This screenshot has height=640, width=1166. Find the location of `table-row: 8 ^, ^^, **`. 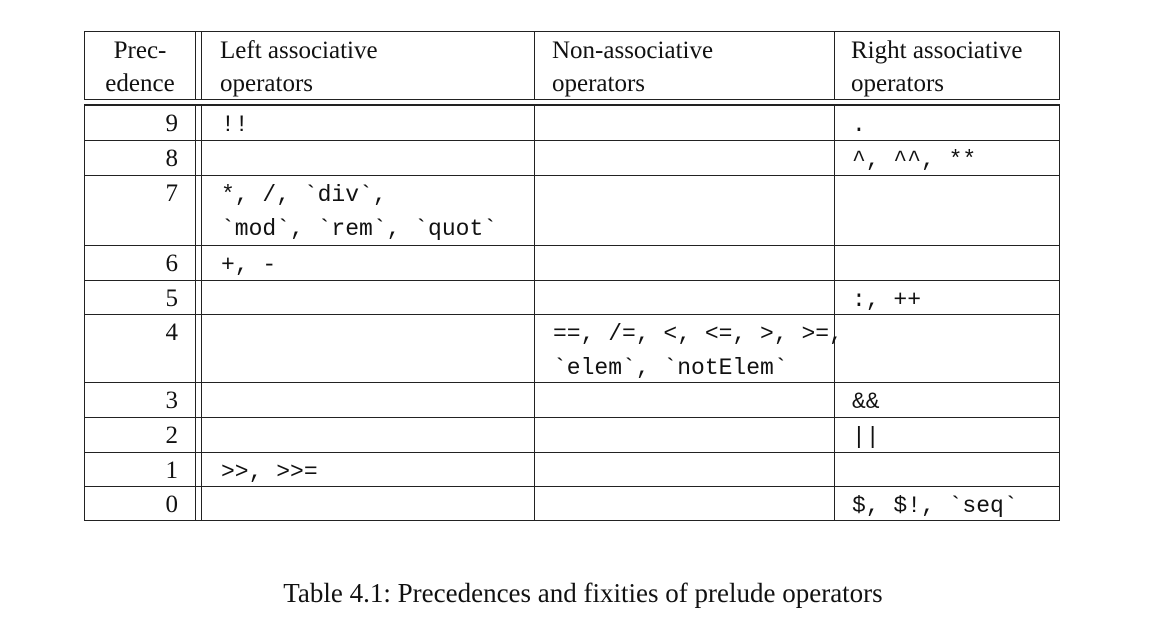

table-row: 8 ^, ^^, ** is located at coordinates (572, 157).